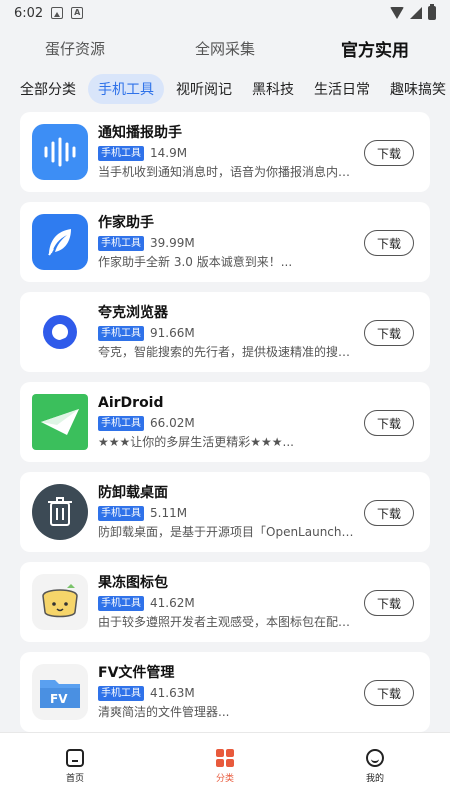  What do you see at coordinates (77, 13) in the screenshot?
I see `text-notification-icon: A` at bounding box center [77, 13].